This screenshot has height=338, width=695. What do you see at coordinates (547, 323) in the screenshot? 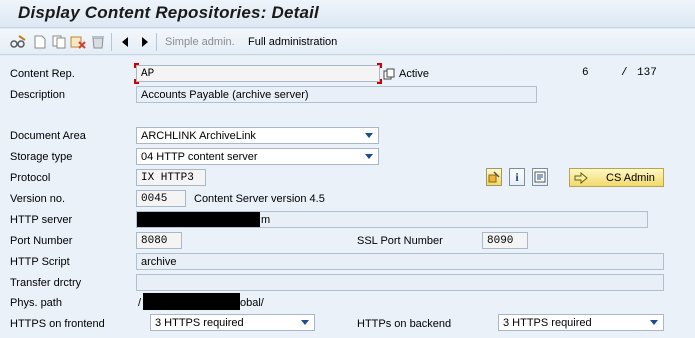
I see `https-backend-value: 3 HTTPS required` at bounding box center [547, 323].